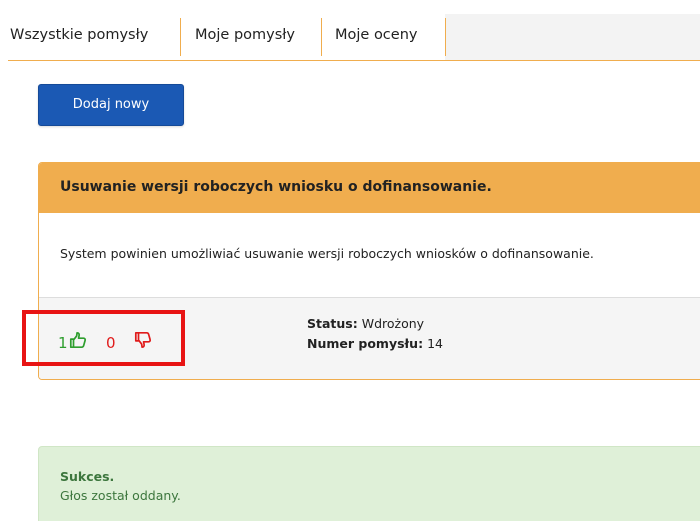 The height and width of the screenshot is (521, 700). I want to click on thumbs-down-icon, so click(143, 340).